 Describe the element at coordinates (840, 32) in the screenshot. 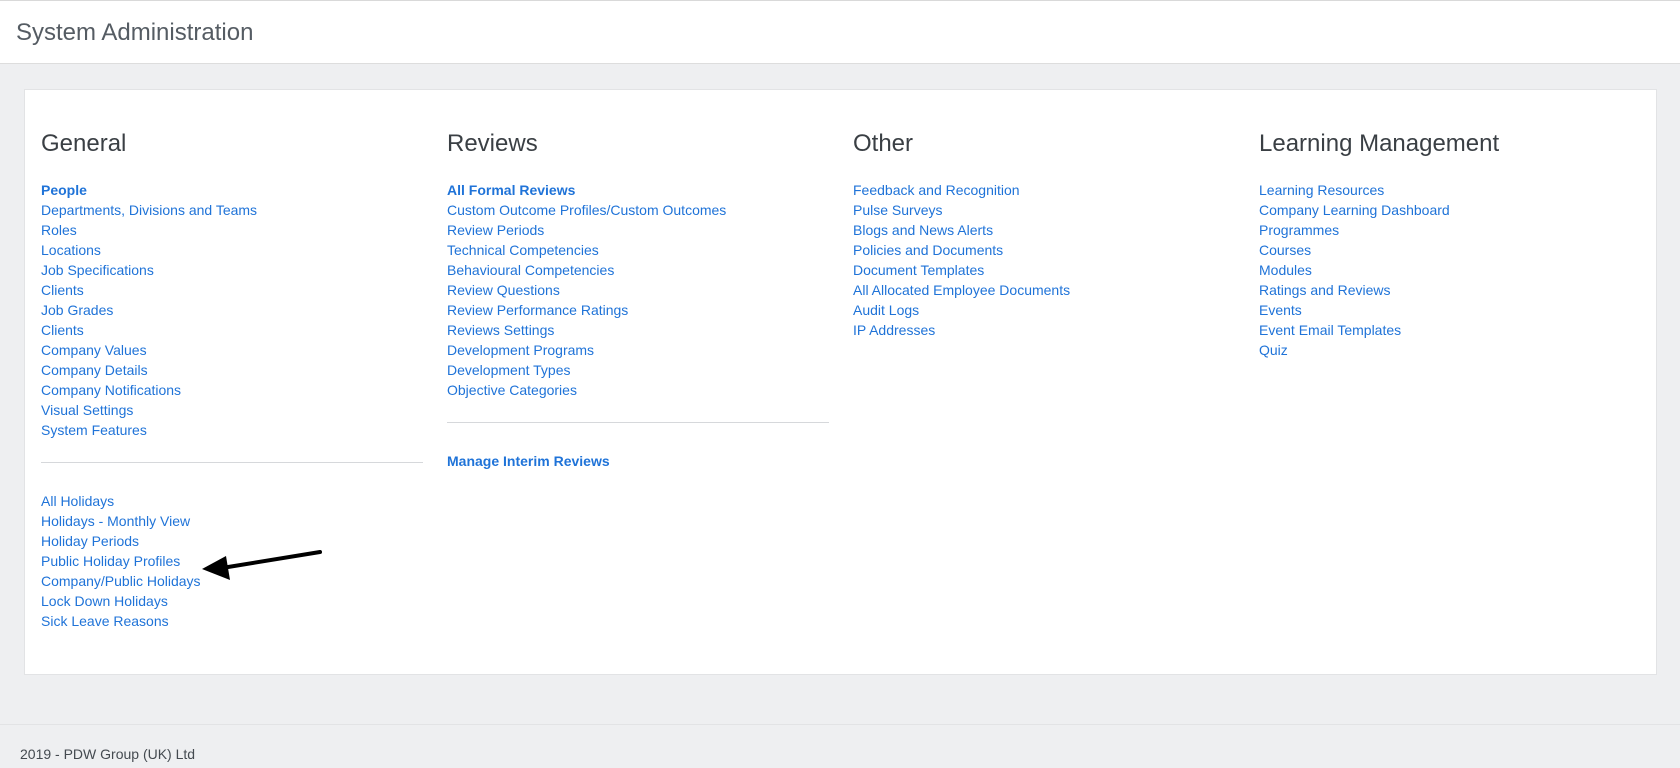

I see `top-bar: System Administration` at that location.